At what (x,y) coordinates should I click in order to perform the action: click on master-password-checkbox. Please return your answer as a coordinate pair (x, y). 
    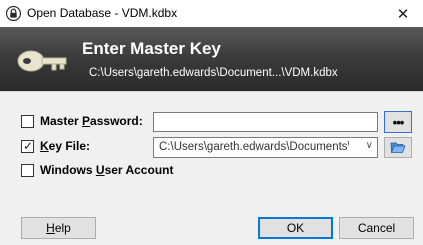
    Looking at the image, I should click on (27, 121).